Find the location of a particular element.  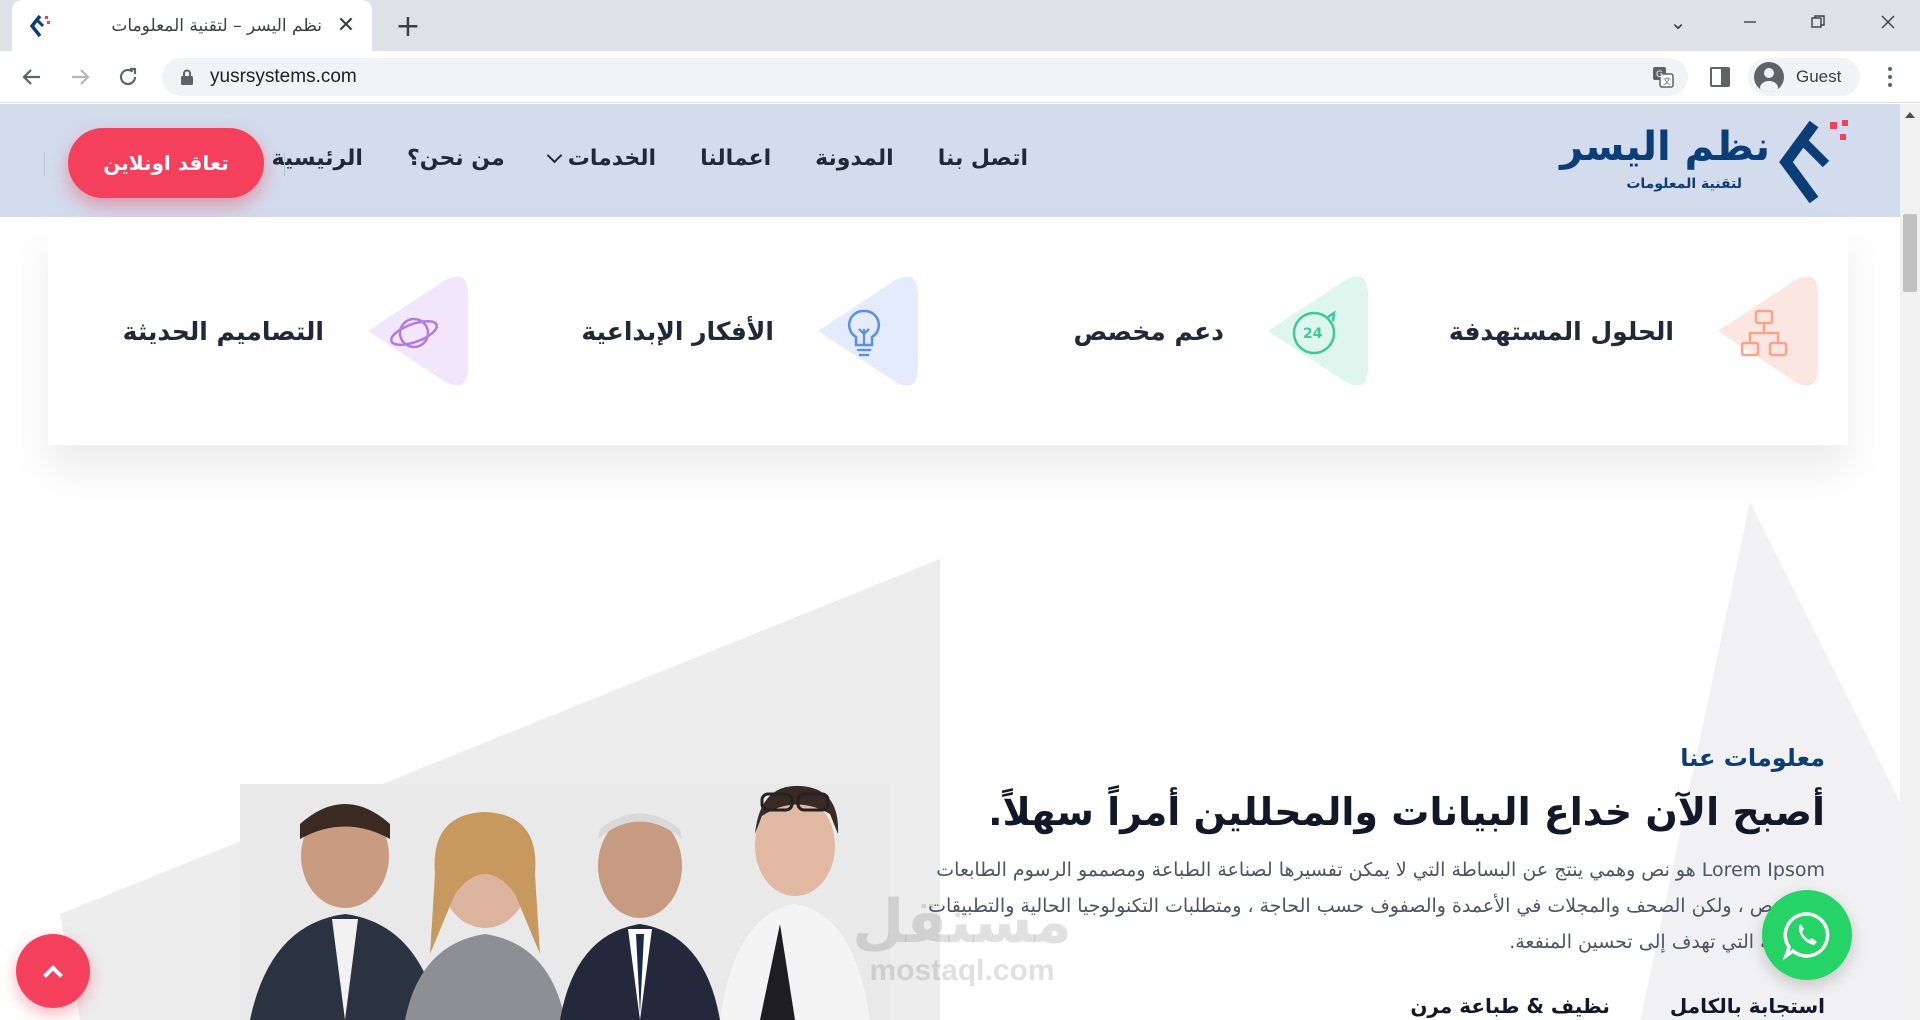

nav-item-services: الخدمات is located at coordinates (601, 158).